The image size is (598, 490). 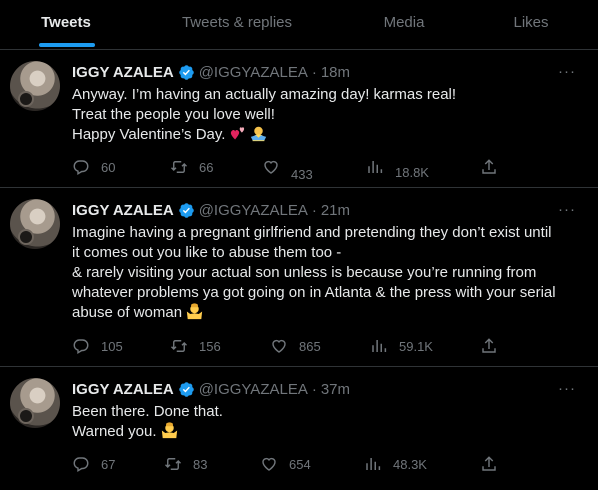 I want to click on tab-tweets: Tweets, so click(x=65, y=24).